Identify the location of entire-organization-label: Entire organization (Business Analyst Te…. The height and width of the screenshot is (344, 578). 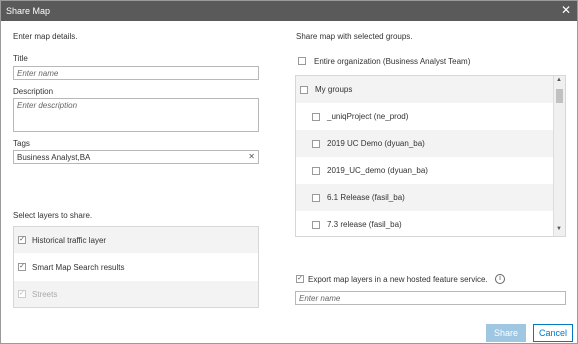
(392, 61).